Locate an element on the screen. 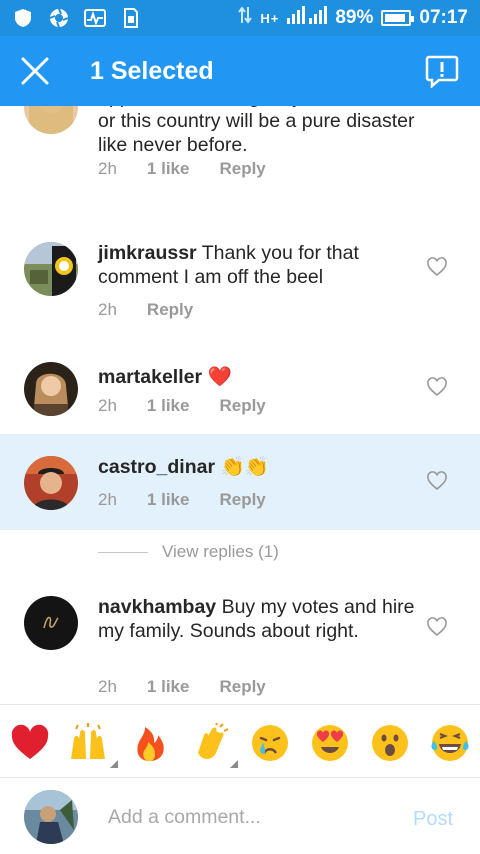 Image resolution: width=480 pixels, height=854 pixels. status-system-info: H+ 89% 07:17 is located at coordinates (353, 18).